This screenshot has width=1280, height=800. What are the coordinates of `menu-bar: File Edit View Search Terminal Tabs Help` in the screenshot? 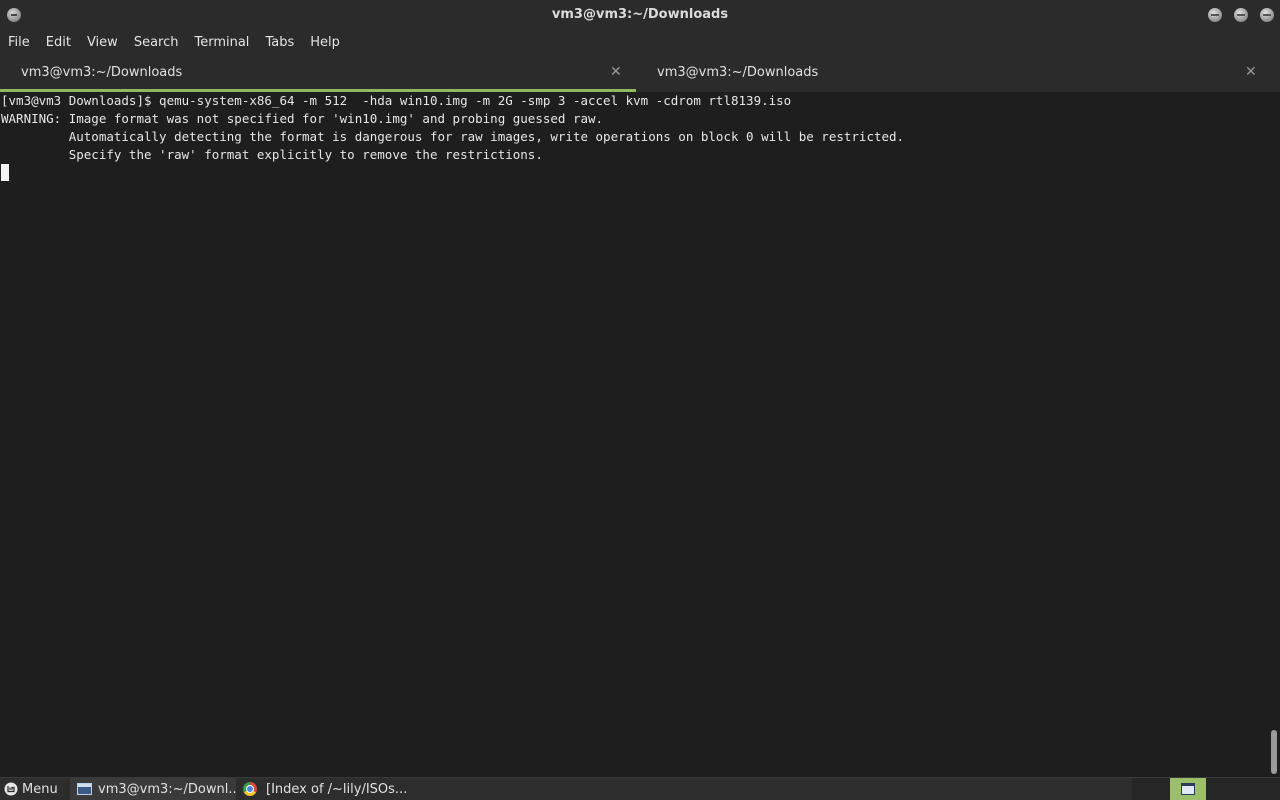 It's located at (640, 42).